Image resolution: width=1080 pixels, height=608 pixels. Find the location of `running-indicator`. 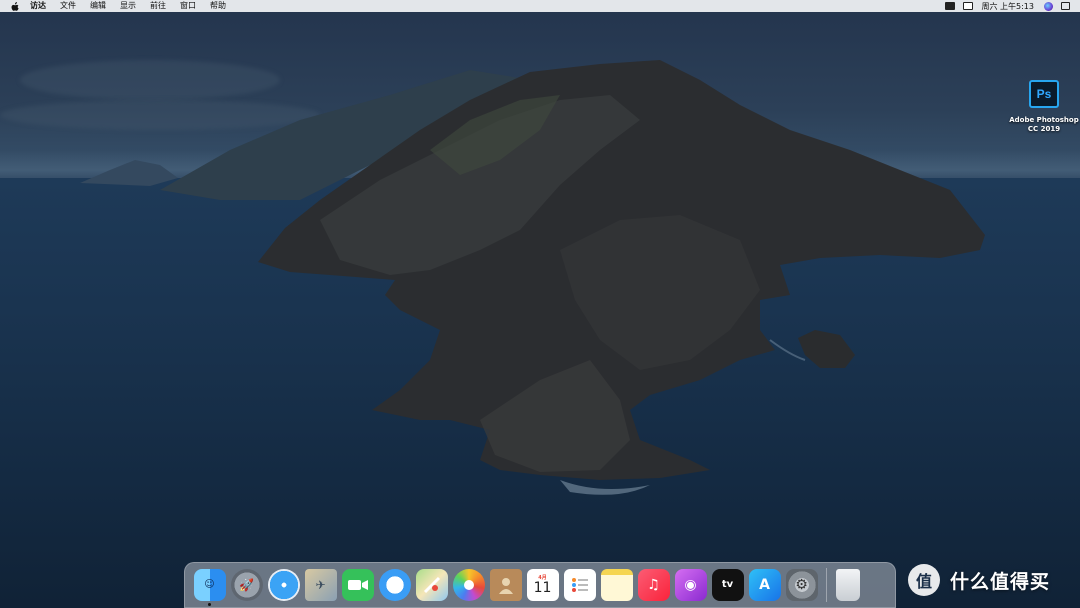

running-indicator is located at coordinates (209, 604).